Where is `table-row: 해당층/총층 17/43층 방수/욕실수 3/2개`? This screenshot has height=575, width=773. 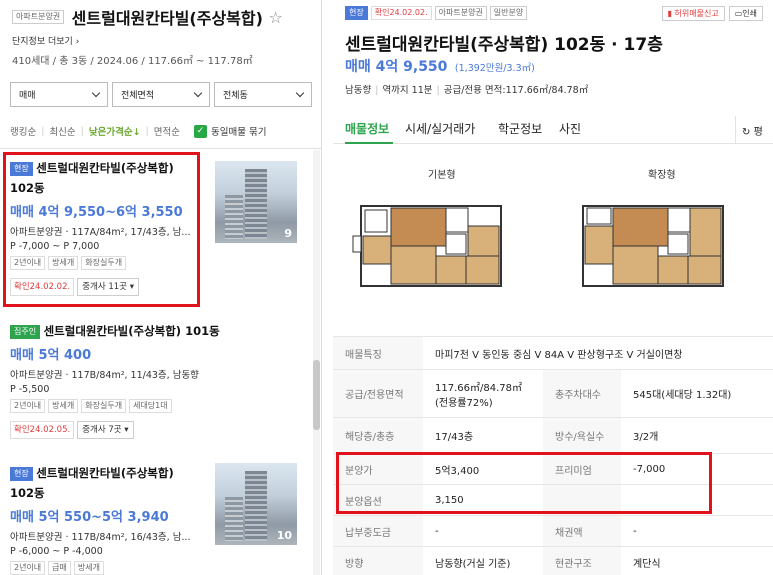
table-row: 해당층/총층 17/43층 방수/욕실수 3/2개 is located at coordinates (553, 435).